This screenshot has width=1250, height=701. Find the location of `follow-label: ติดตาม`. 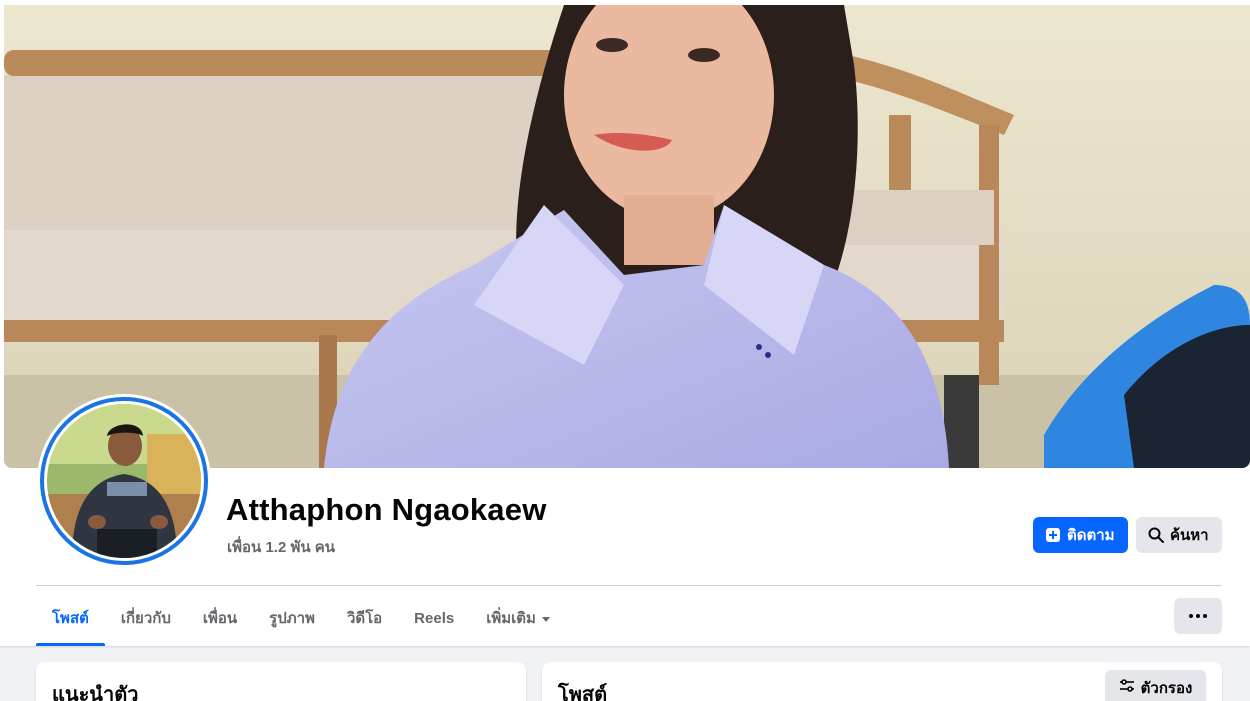

follow-label: ติดตาม is located at coordinates (1091, 535).